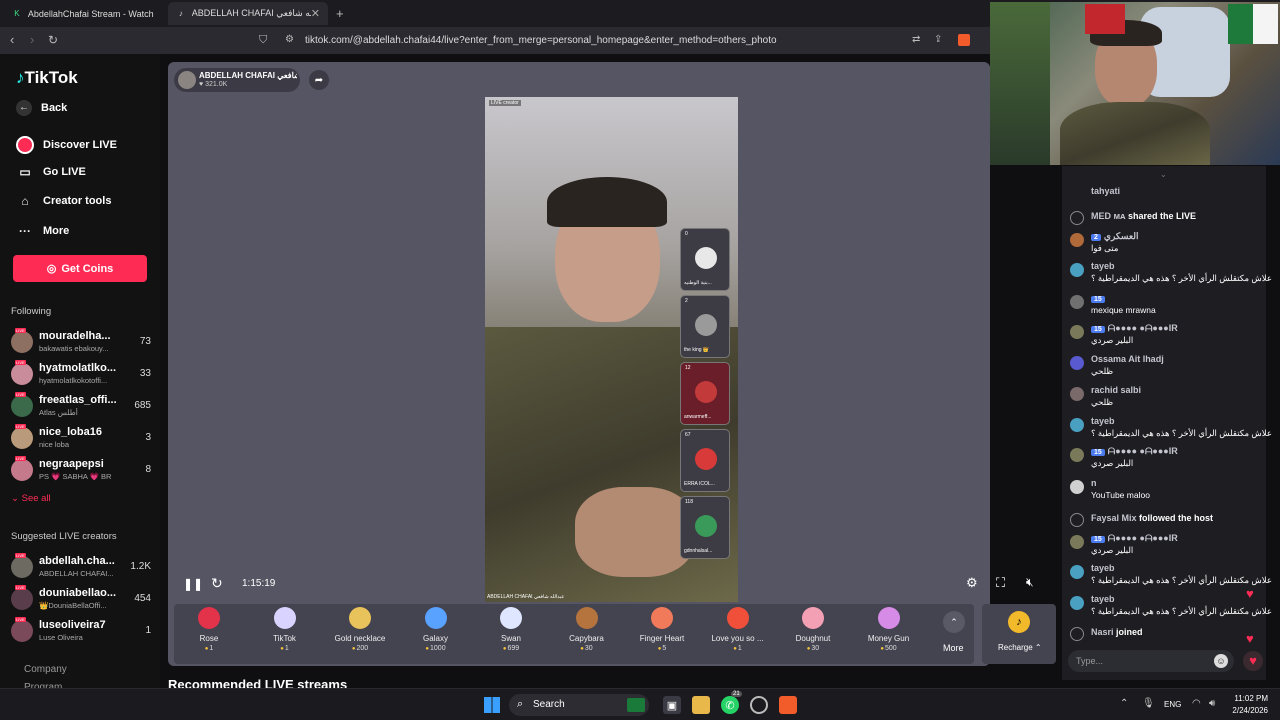 Image resolution: width=1280 pixels, height=720 pixels. I want to click on gift-item: TikTok 1, so click(285, 629).